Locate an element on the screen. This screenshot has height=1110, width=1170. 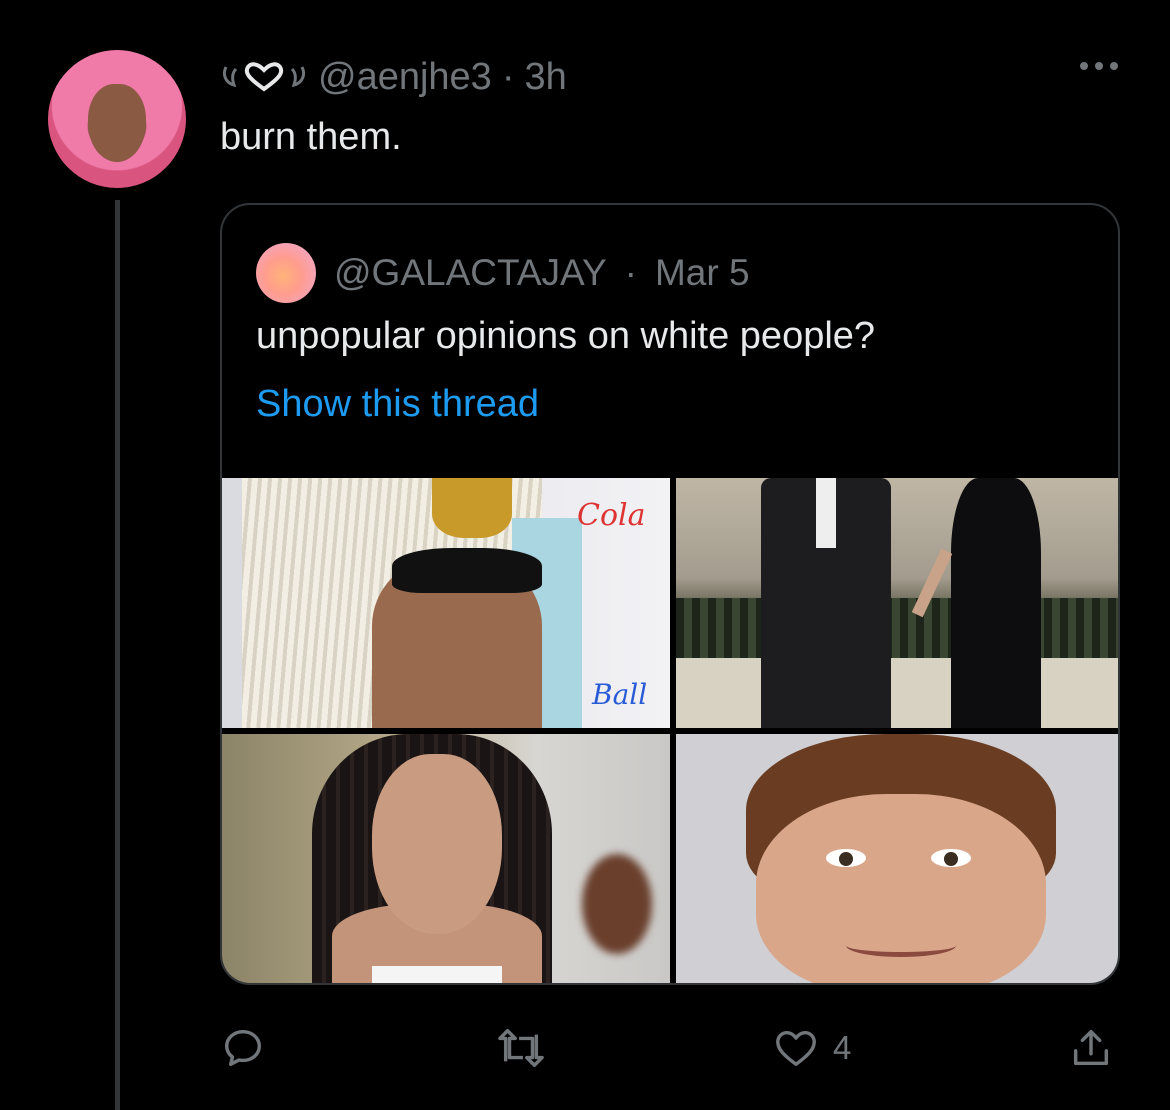
tweet-header: @aenjhe3 · 3h is located at coordinates (393, 77).